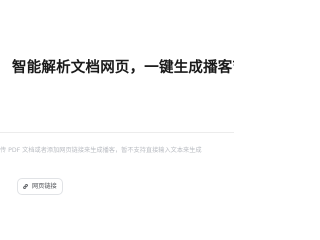 This screenshot has height=240, width=320. Describe the element at coordinates (101, 151) in the screenshot. I see `prompt-input: 传 PDF 文档或者添加网页链接来生成播客，暂不支持直接输入文本来生成` at that location.